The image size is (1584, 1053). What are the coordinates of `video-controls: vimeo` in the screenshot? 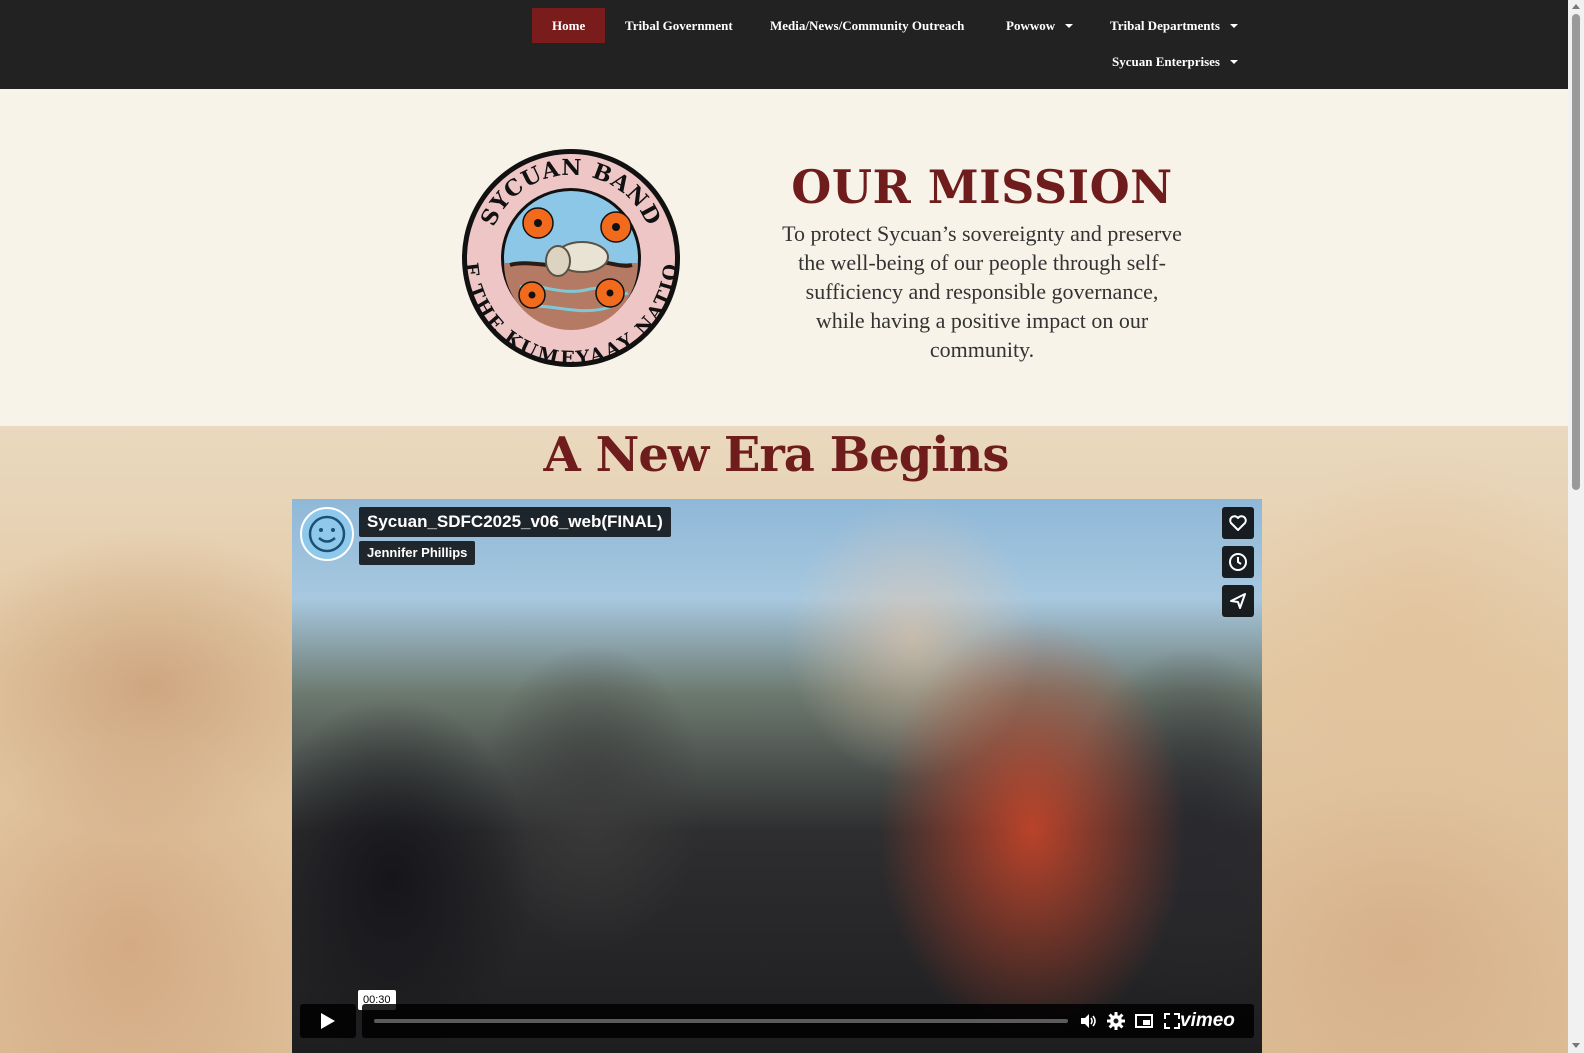 It's located at (777, 1021).